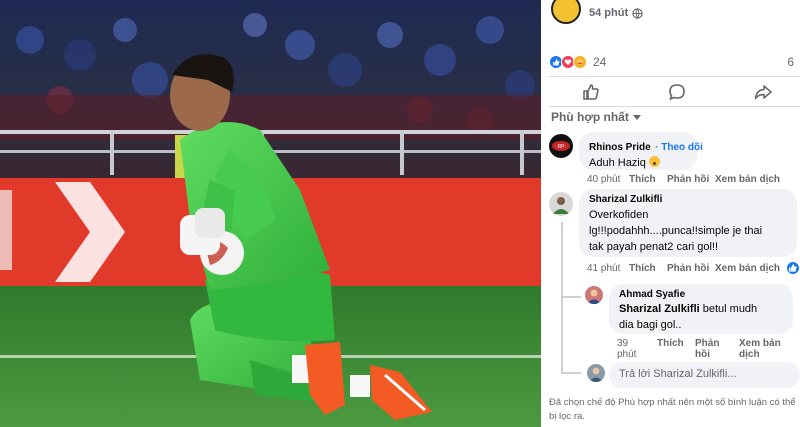  What do you see at coordinates (620, 147) in the screenshot?
I see `comment-author: Rhinos Pride` at bounding box center [620, 147].